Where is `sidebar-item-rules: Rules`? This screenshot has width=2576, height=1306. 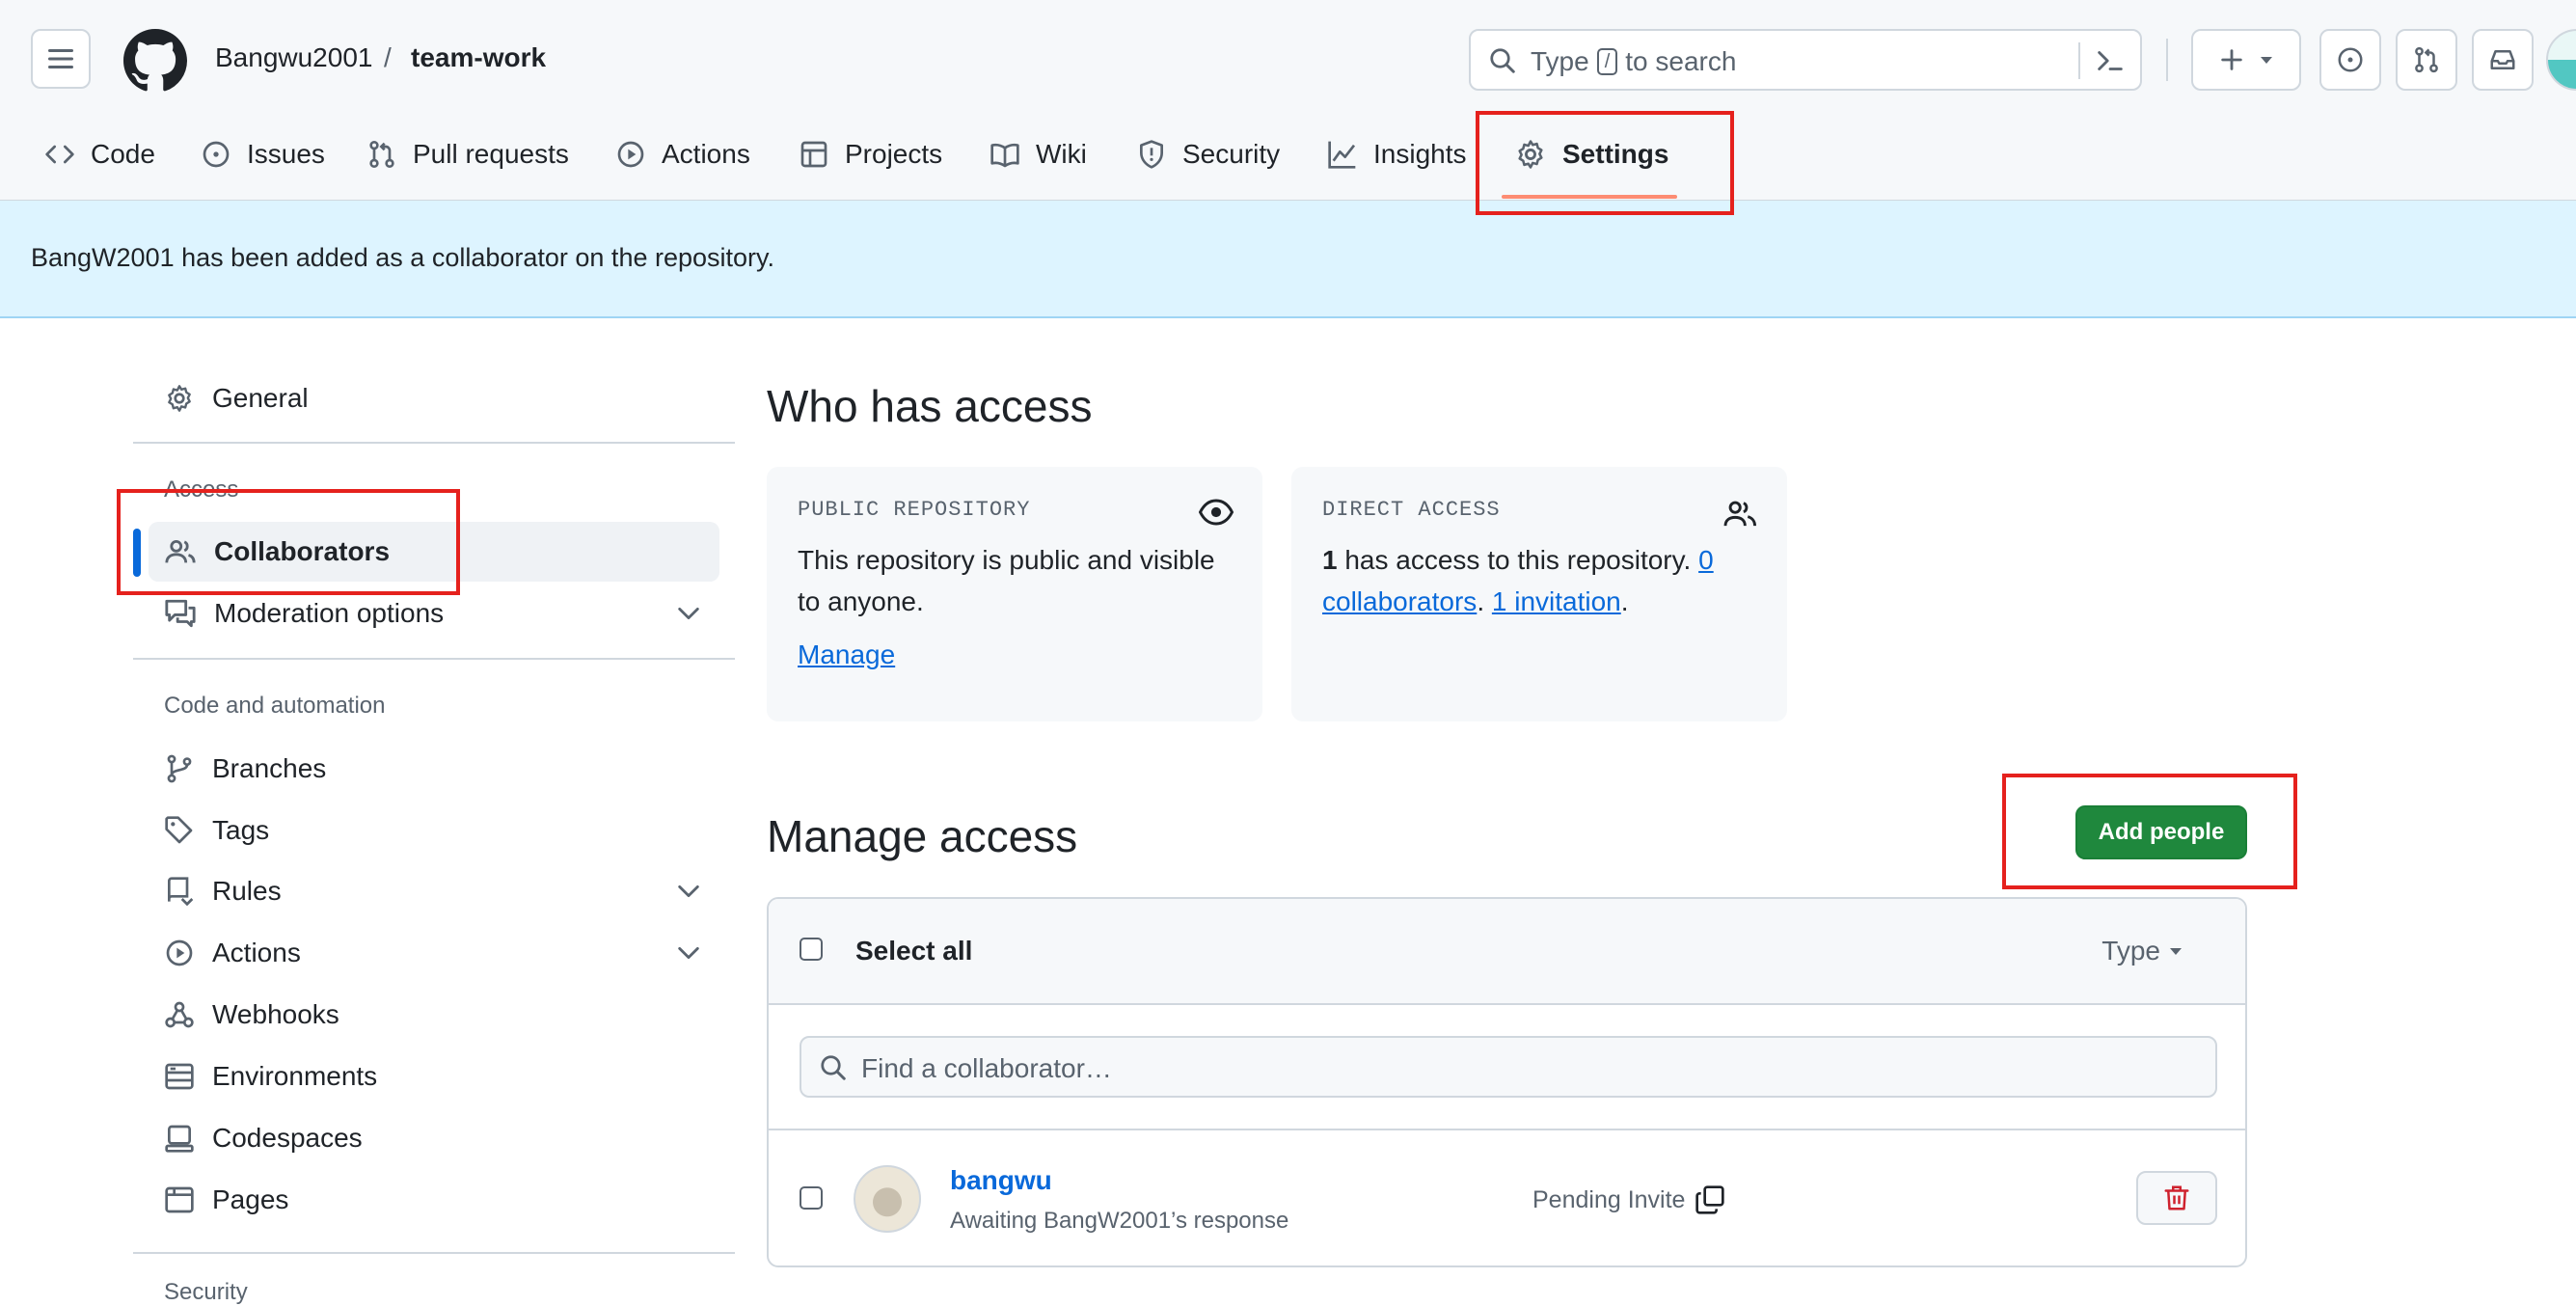
sidebar-item-rules: Rules is located at coordinates (434, 891).